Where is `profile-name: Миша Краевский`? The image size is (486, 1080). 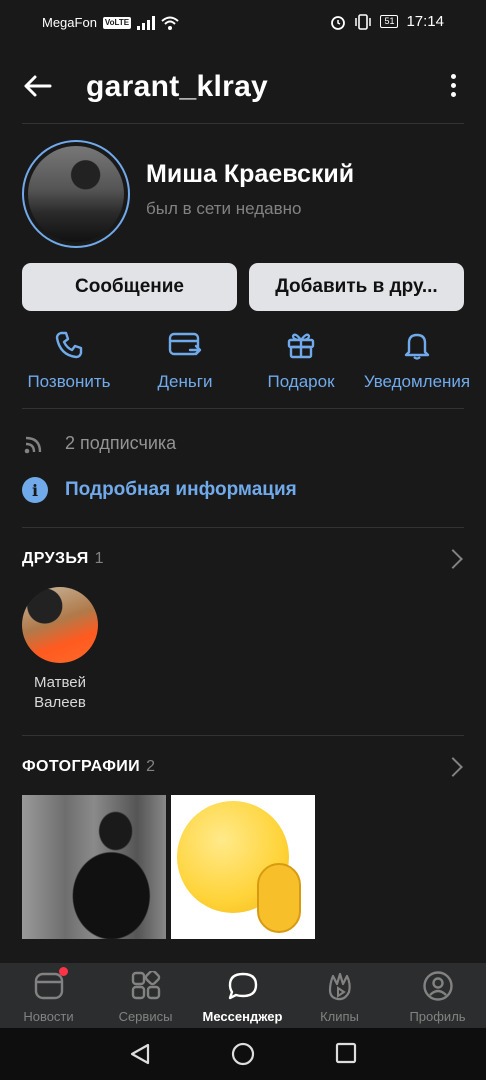
profile-name: Миша Краевский is located at coordinates (250, 174).